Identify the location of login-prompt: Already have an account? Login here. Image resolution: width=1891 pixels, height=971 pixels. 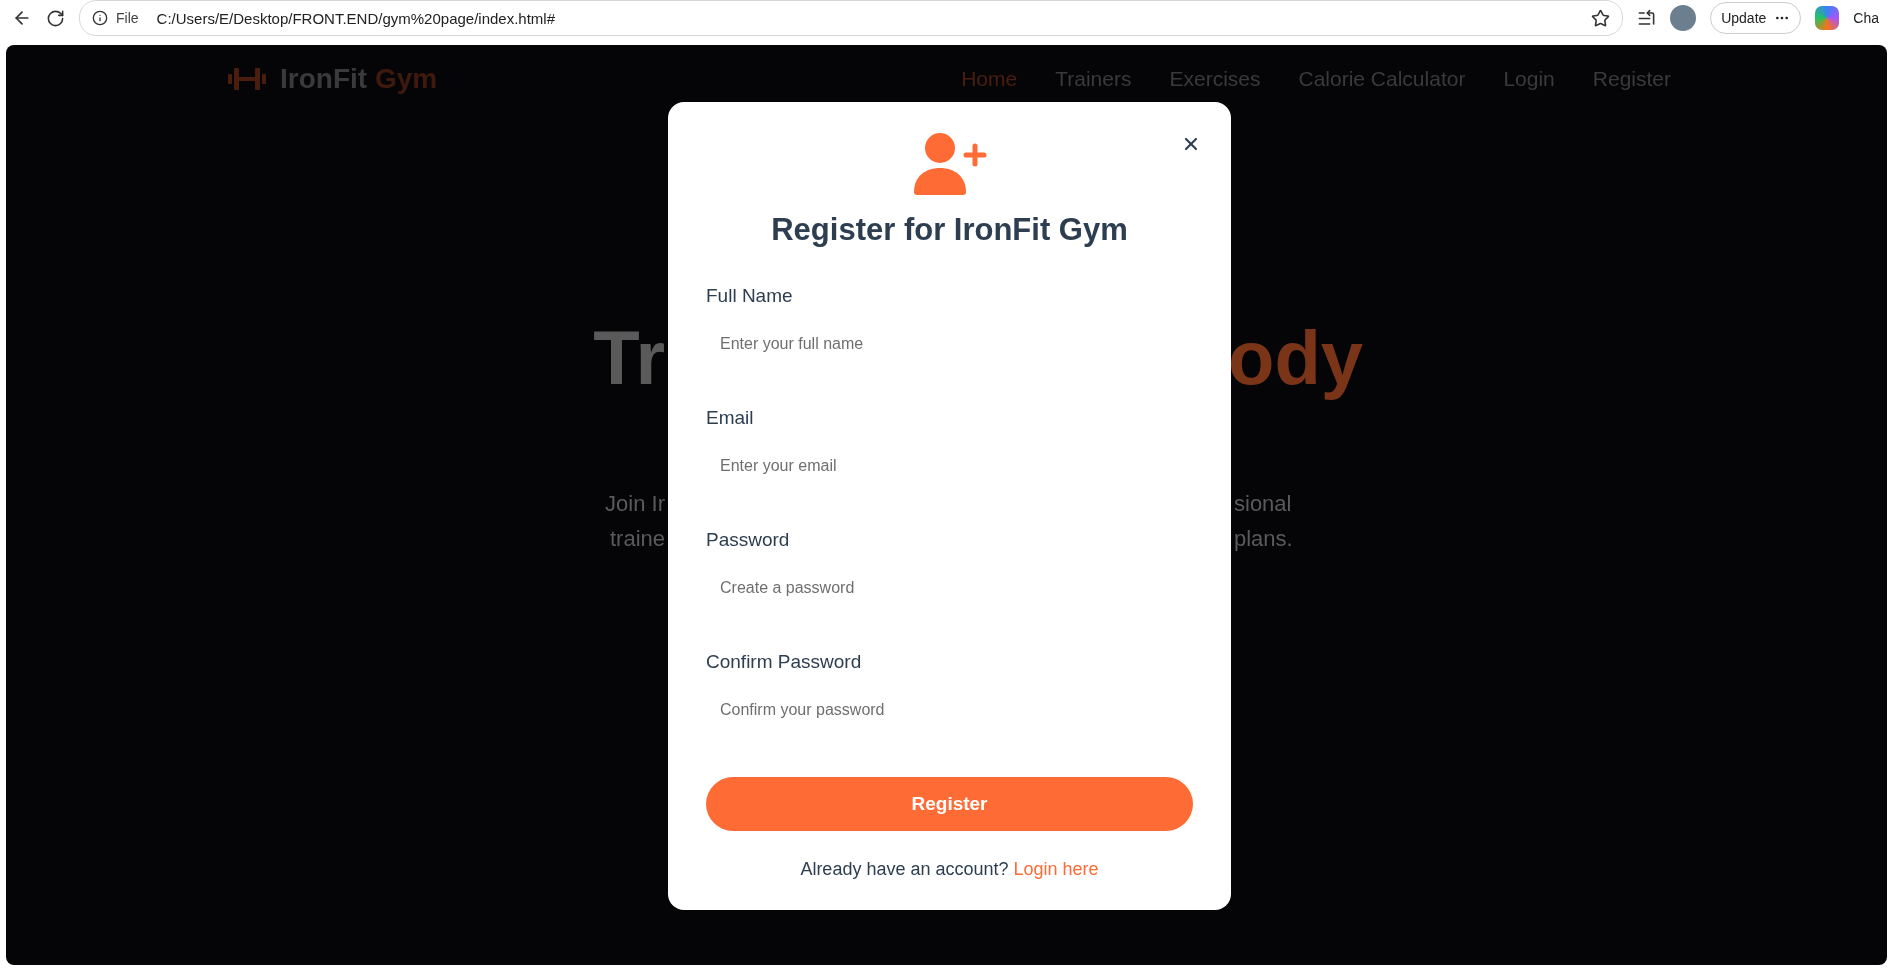
(949, 869).